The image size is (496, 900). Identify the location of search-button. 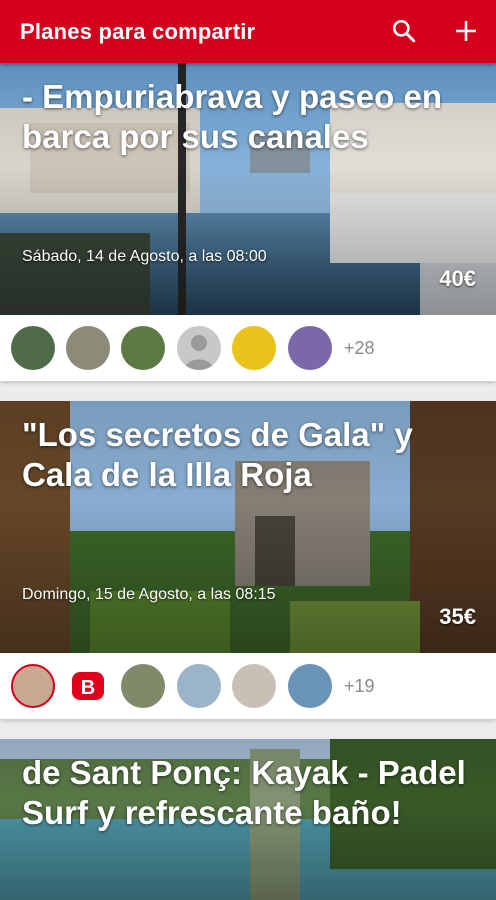
(404, 31).